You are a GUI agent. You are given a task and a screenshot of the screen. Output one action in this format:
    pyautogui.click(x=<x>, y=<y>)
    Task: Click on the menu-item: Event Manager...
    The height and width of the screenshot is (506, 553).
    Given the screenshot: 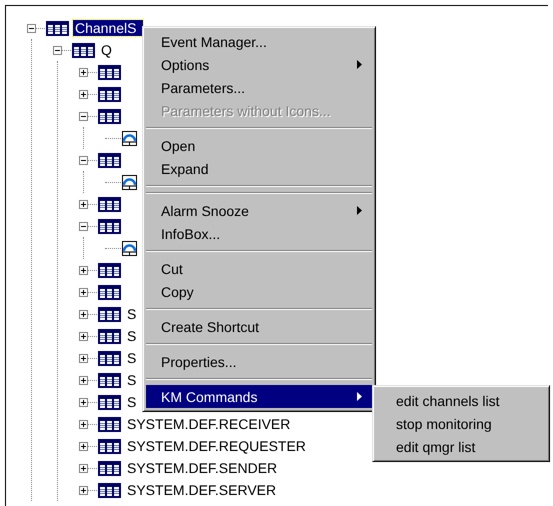 What is the action you would take?
    pyautogui.click(x=259, y=41)
    